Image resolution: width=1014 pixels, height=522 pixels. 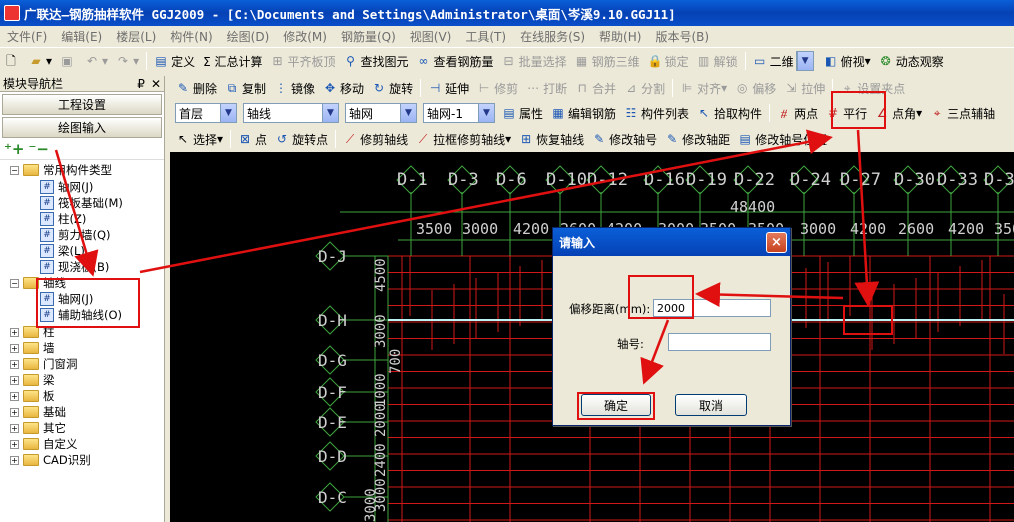 What do you see at coordinates (27, 36) in the screenshot?
I see `menu-item: 文件(F)` at bounding box center [27, 36].